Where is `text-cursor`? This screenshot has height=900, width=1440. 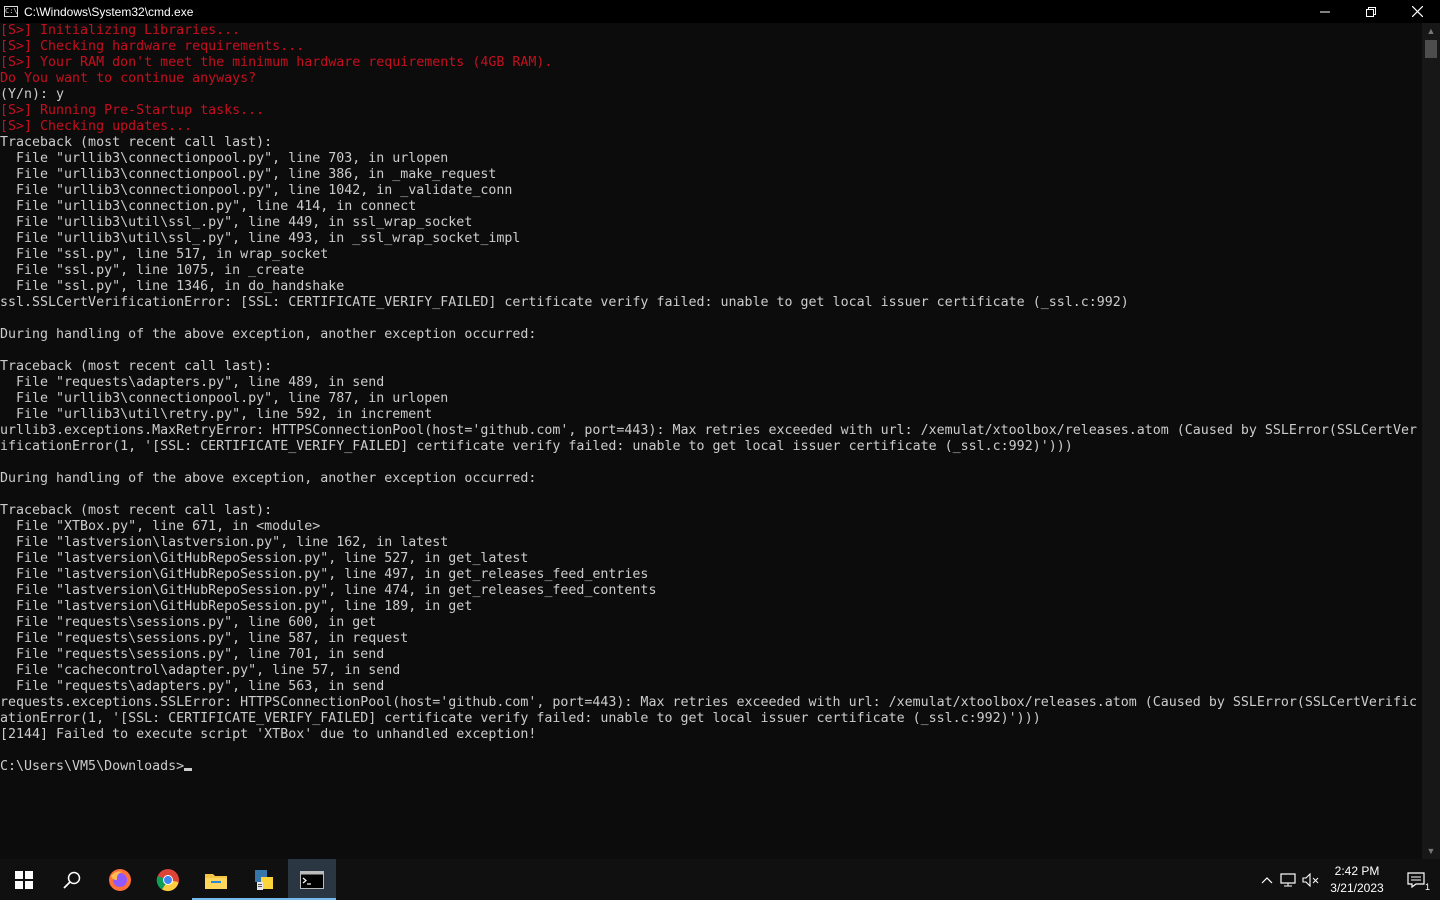 text-cursor is located at coordinates (188, 769).